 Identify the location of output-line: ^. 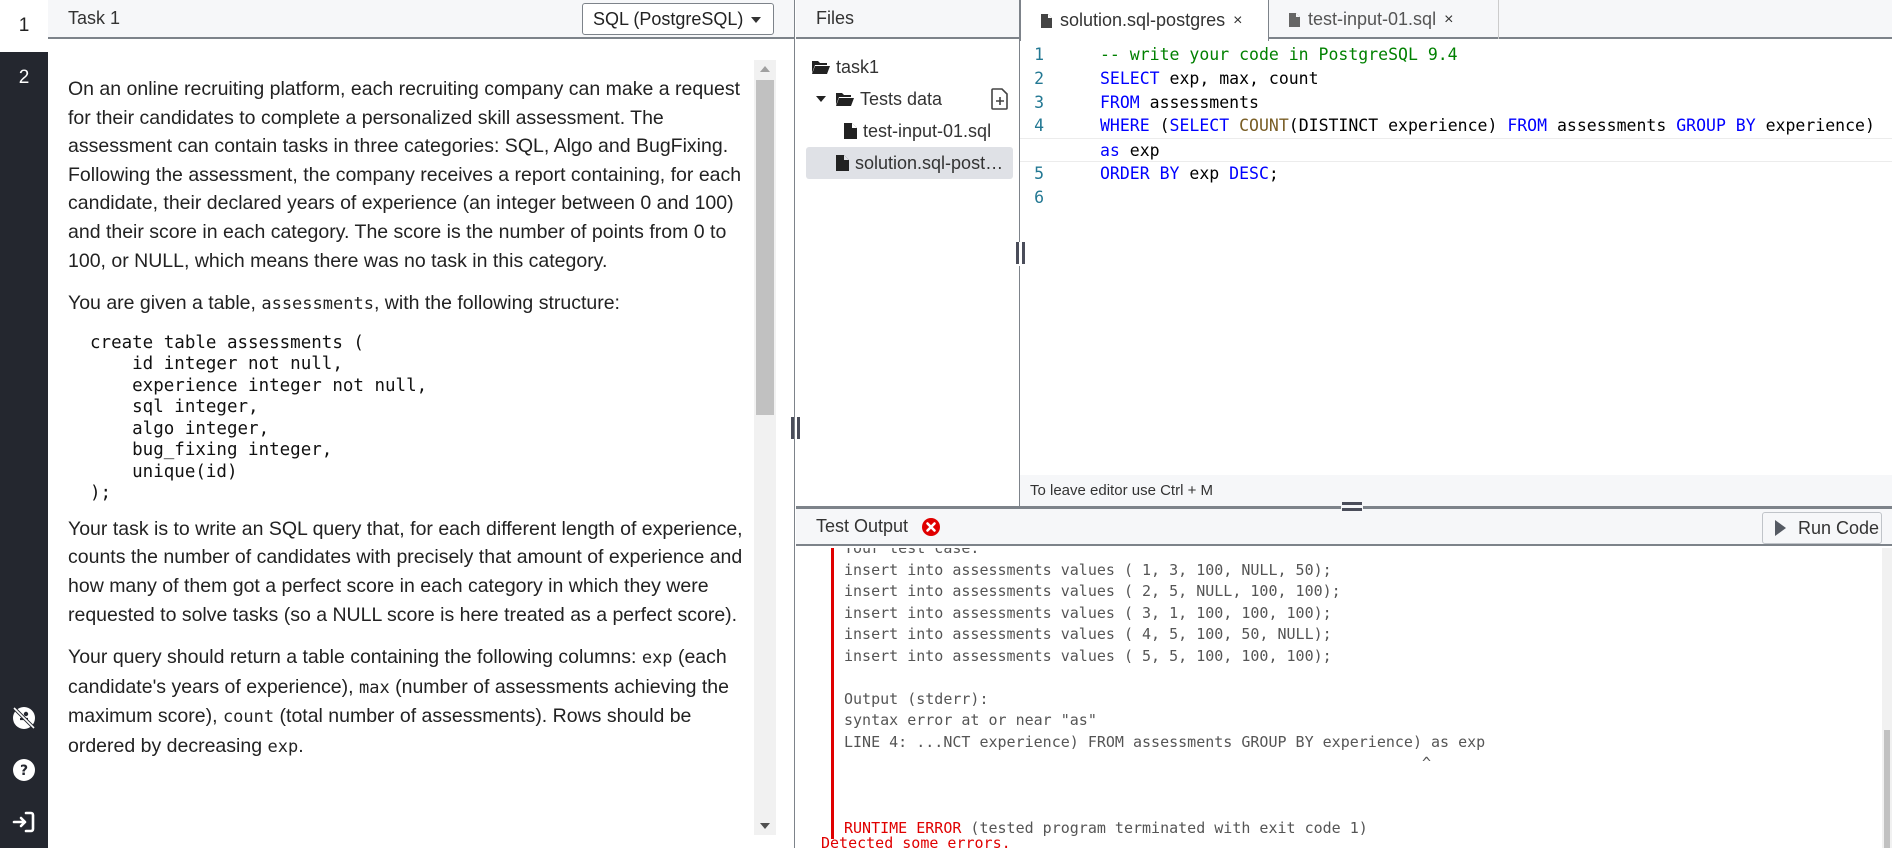
(1137, 763).